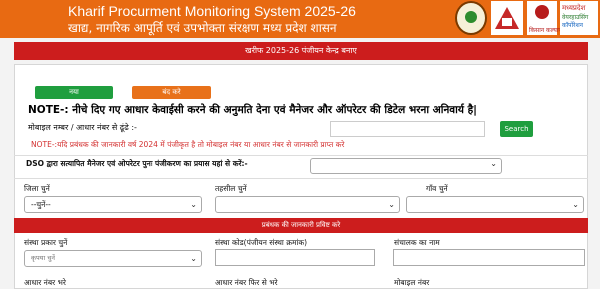  What do you see at coordinates (113, 204) in the screenshot?
I see `district-select: --चुनें-- ⌄` at bounding box center [113, 204].